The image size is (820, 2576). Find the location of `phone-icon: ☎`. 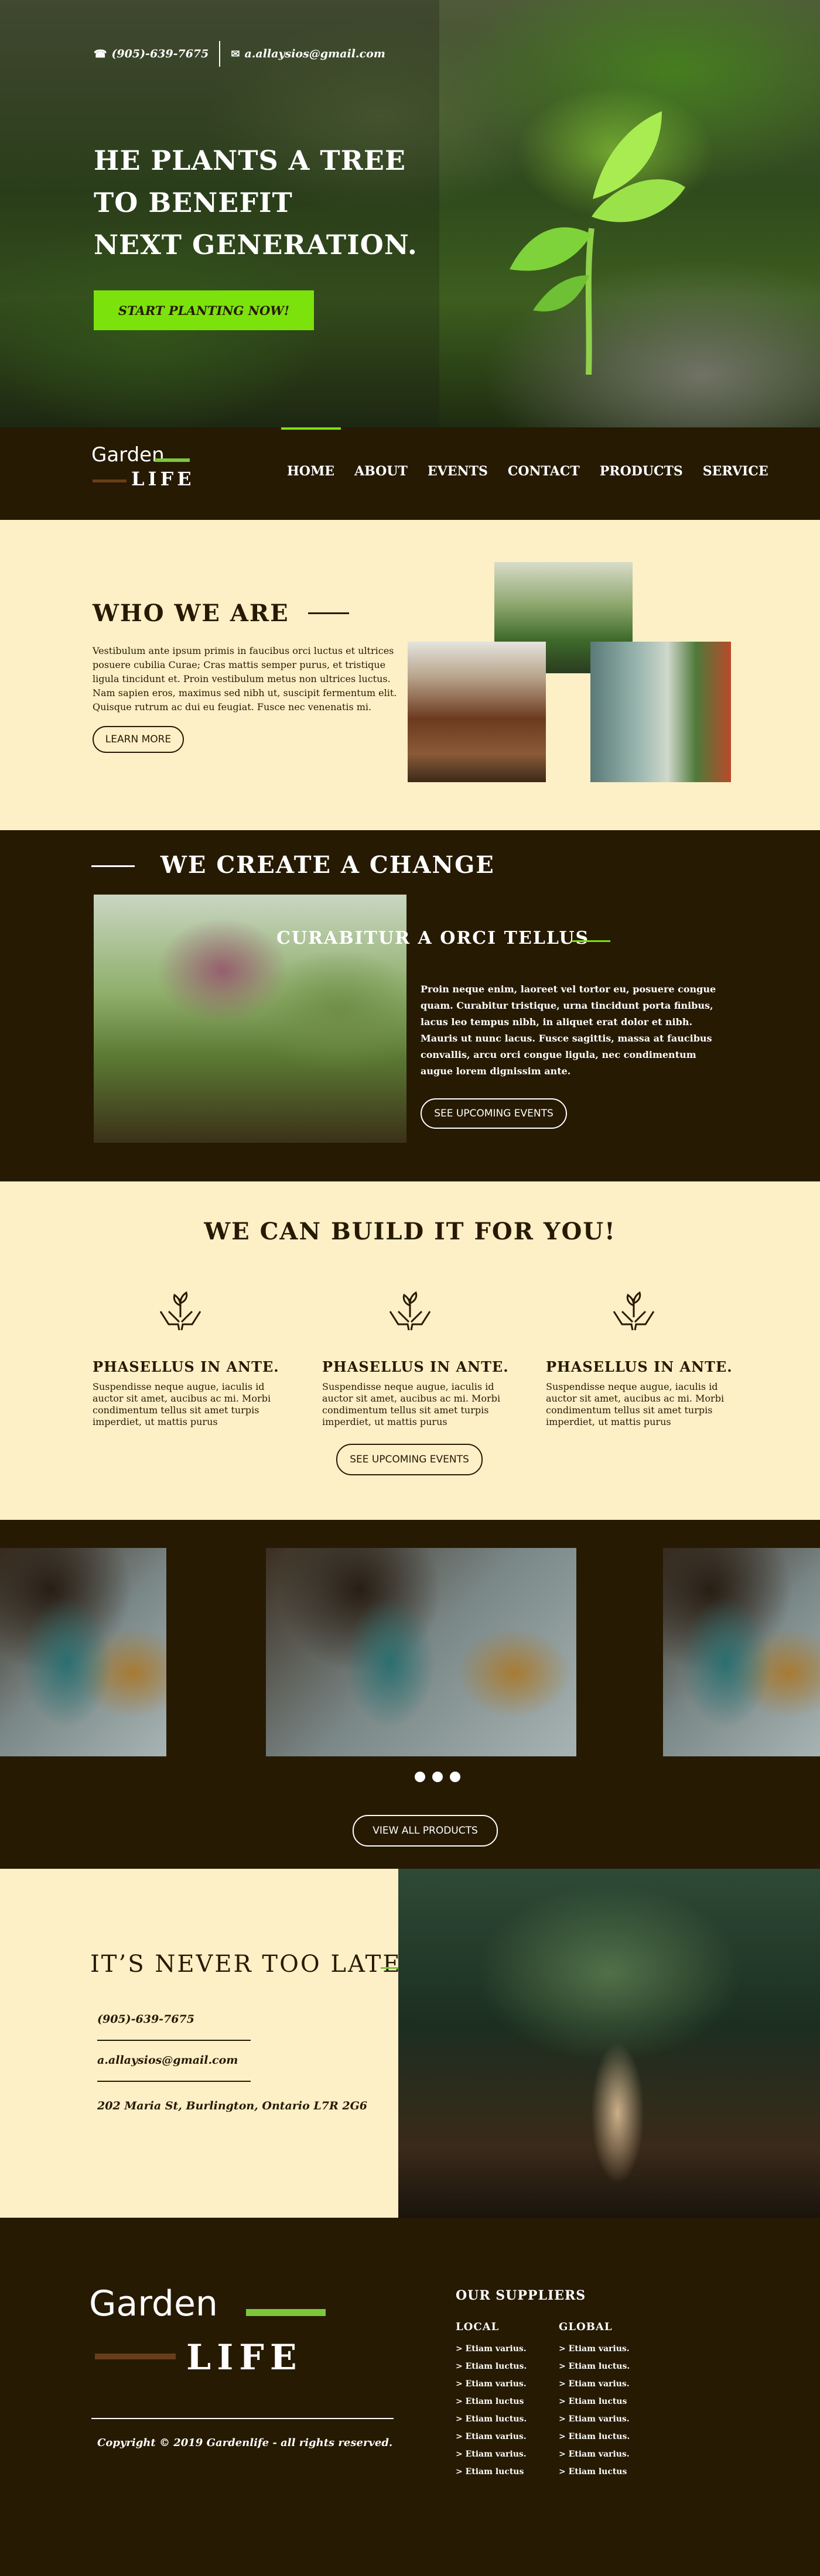

phone-icon: ☎ is located at coordinates (101, 53).